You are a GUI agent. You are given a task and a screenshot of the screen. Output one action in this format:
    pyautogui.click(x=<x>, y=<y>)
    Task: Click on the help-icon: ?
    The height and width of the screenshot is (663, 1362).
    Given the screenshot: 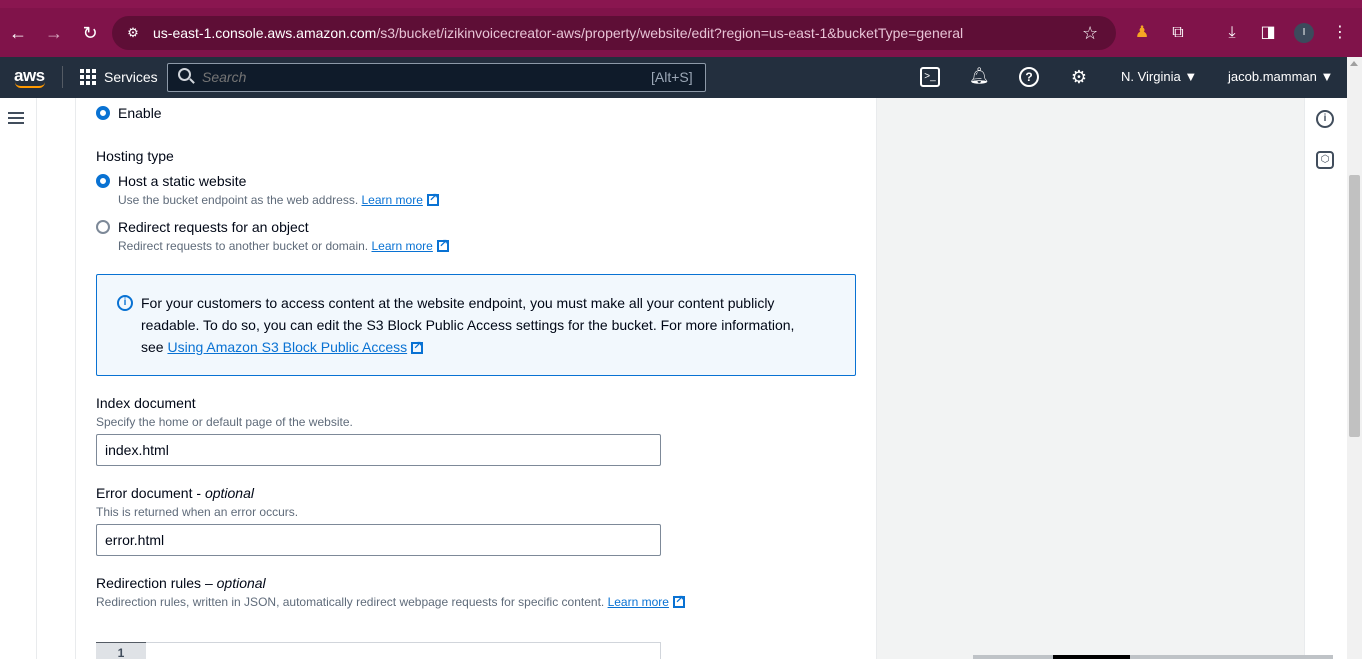 What is the action you would take?
    pyautogui.click(x=1029, y=77)
    